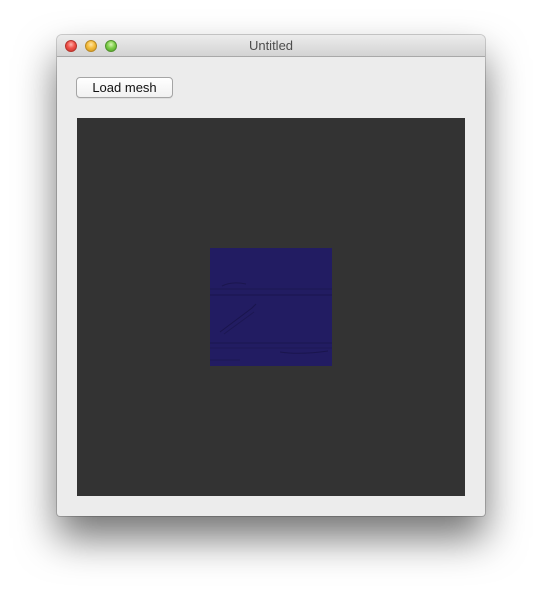 This screenshot has width=542, height=595. I want to click on mesh-render, so click(271, 307).